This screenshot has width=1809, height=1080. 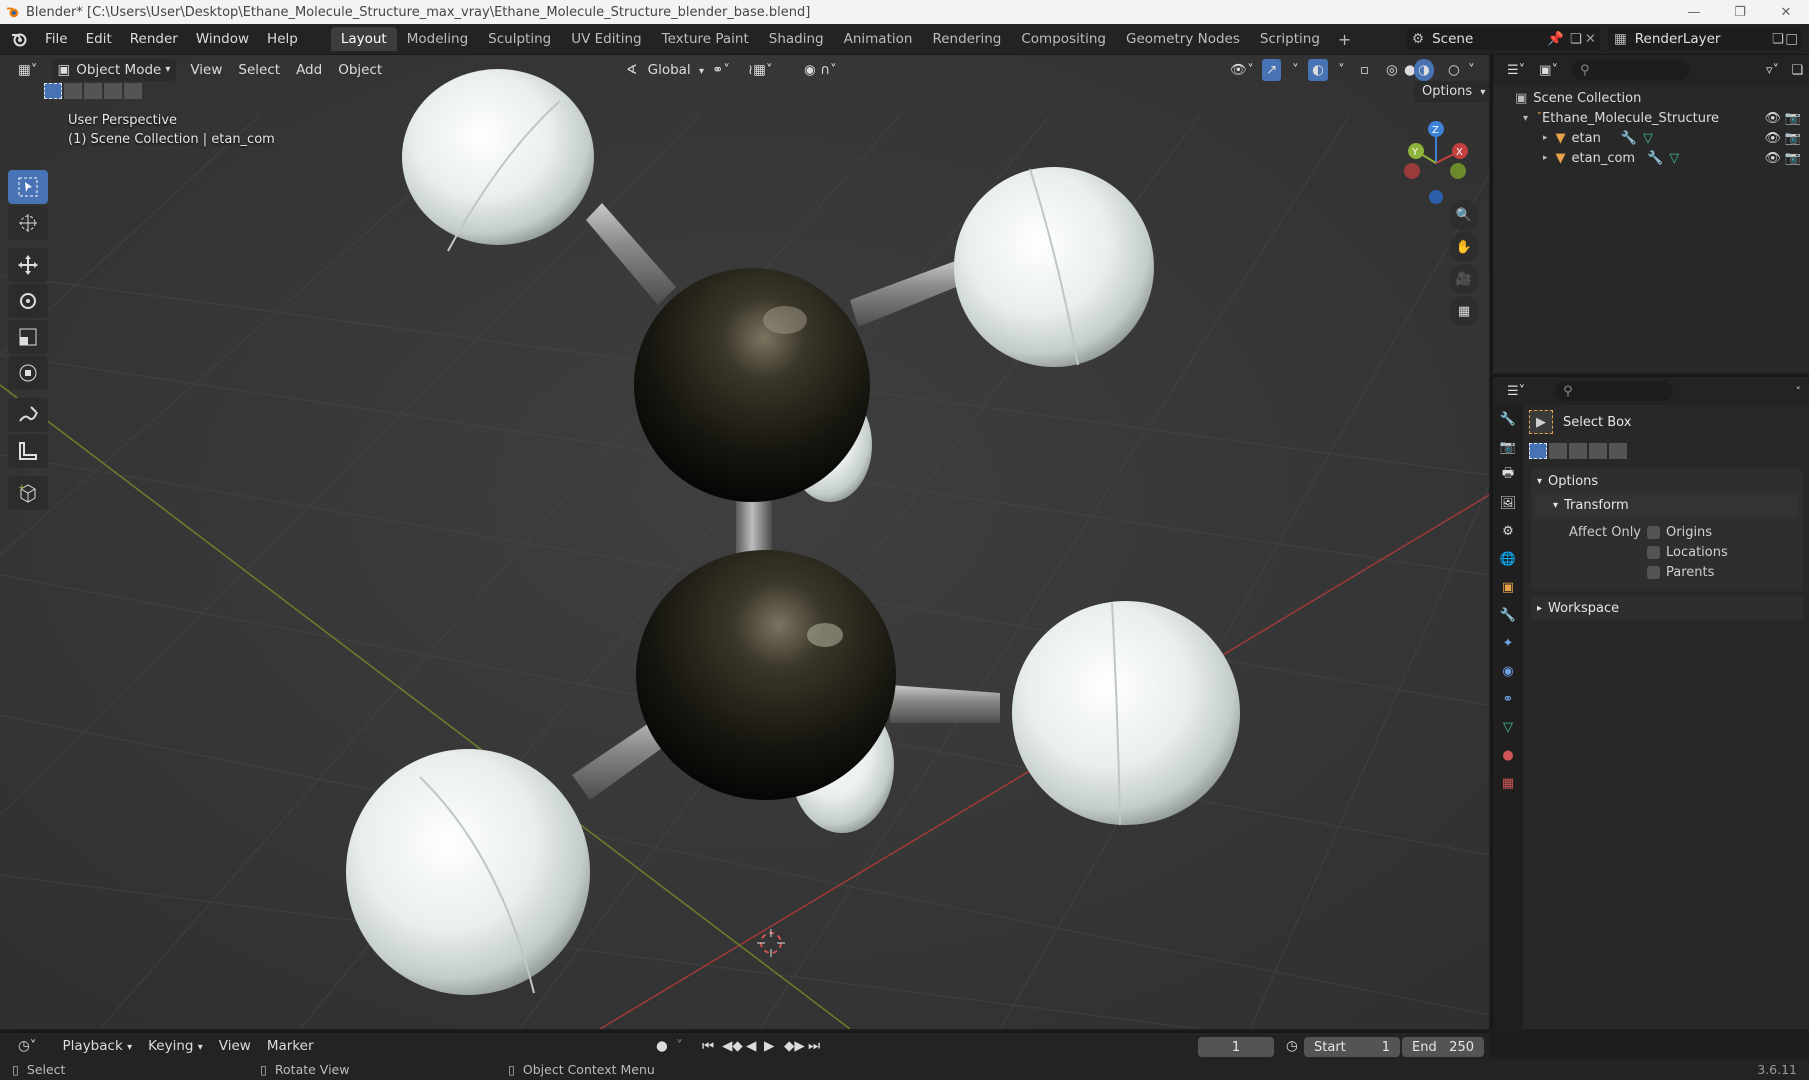 I want to click on gizmo-dropdown-icon: ˅, so click(x=1295, y=70).